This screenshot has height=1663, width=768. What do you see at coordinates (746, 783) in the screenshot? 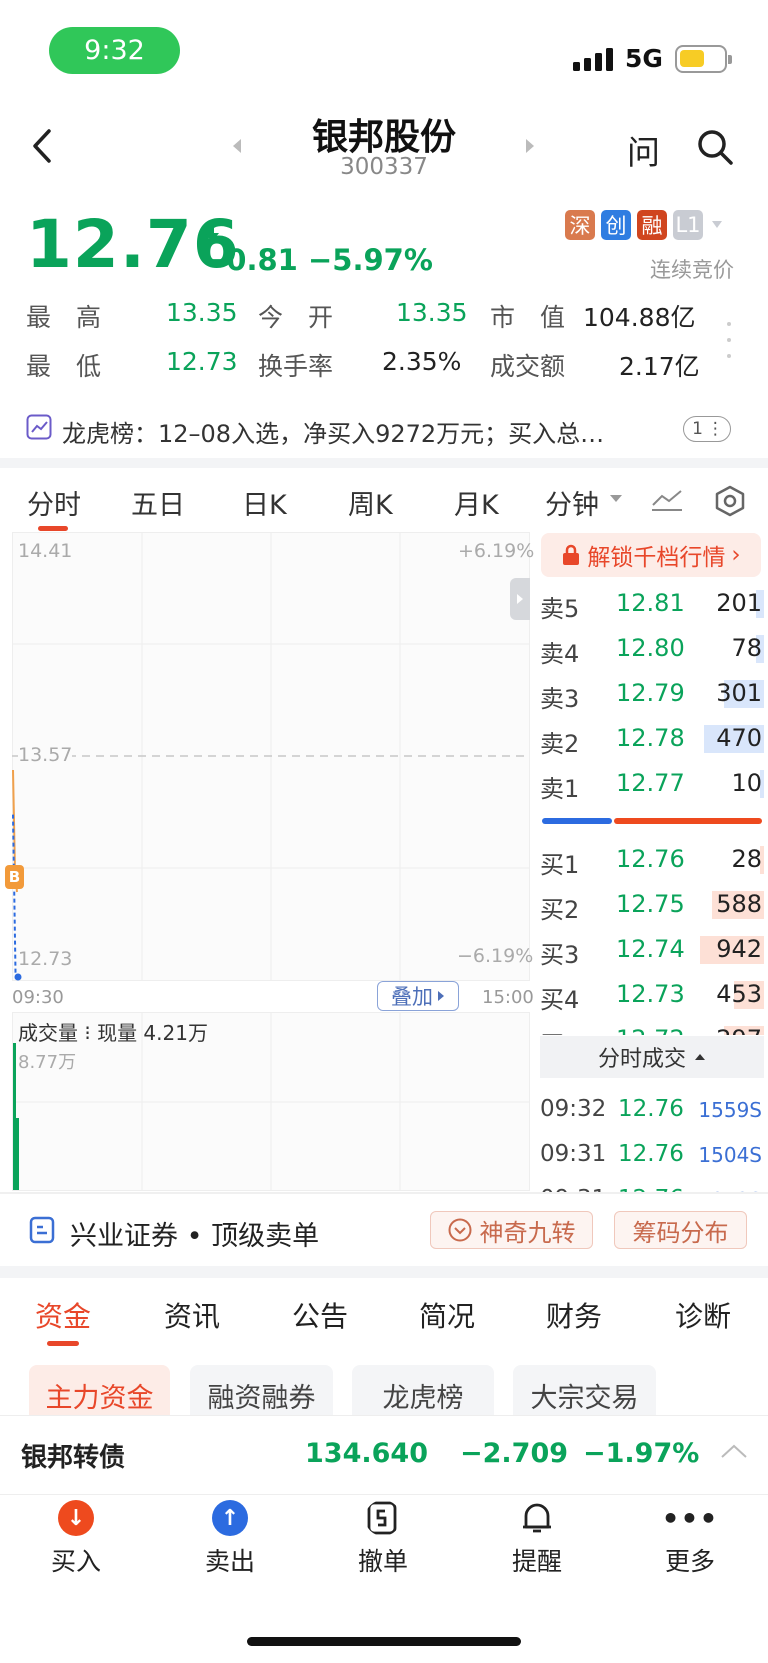
I see `ask-volume: 10` at bounding box center [746, 783].